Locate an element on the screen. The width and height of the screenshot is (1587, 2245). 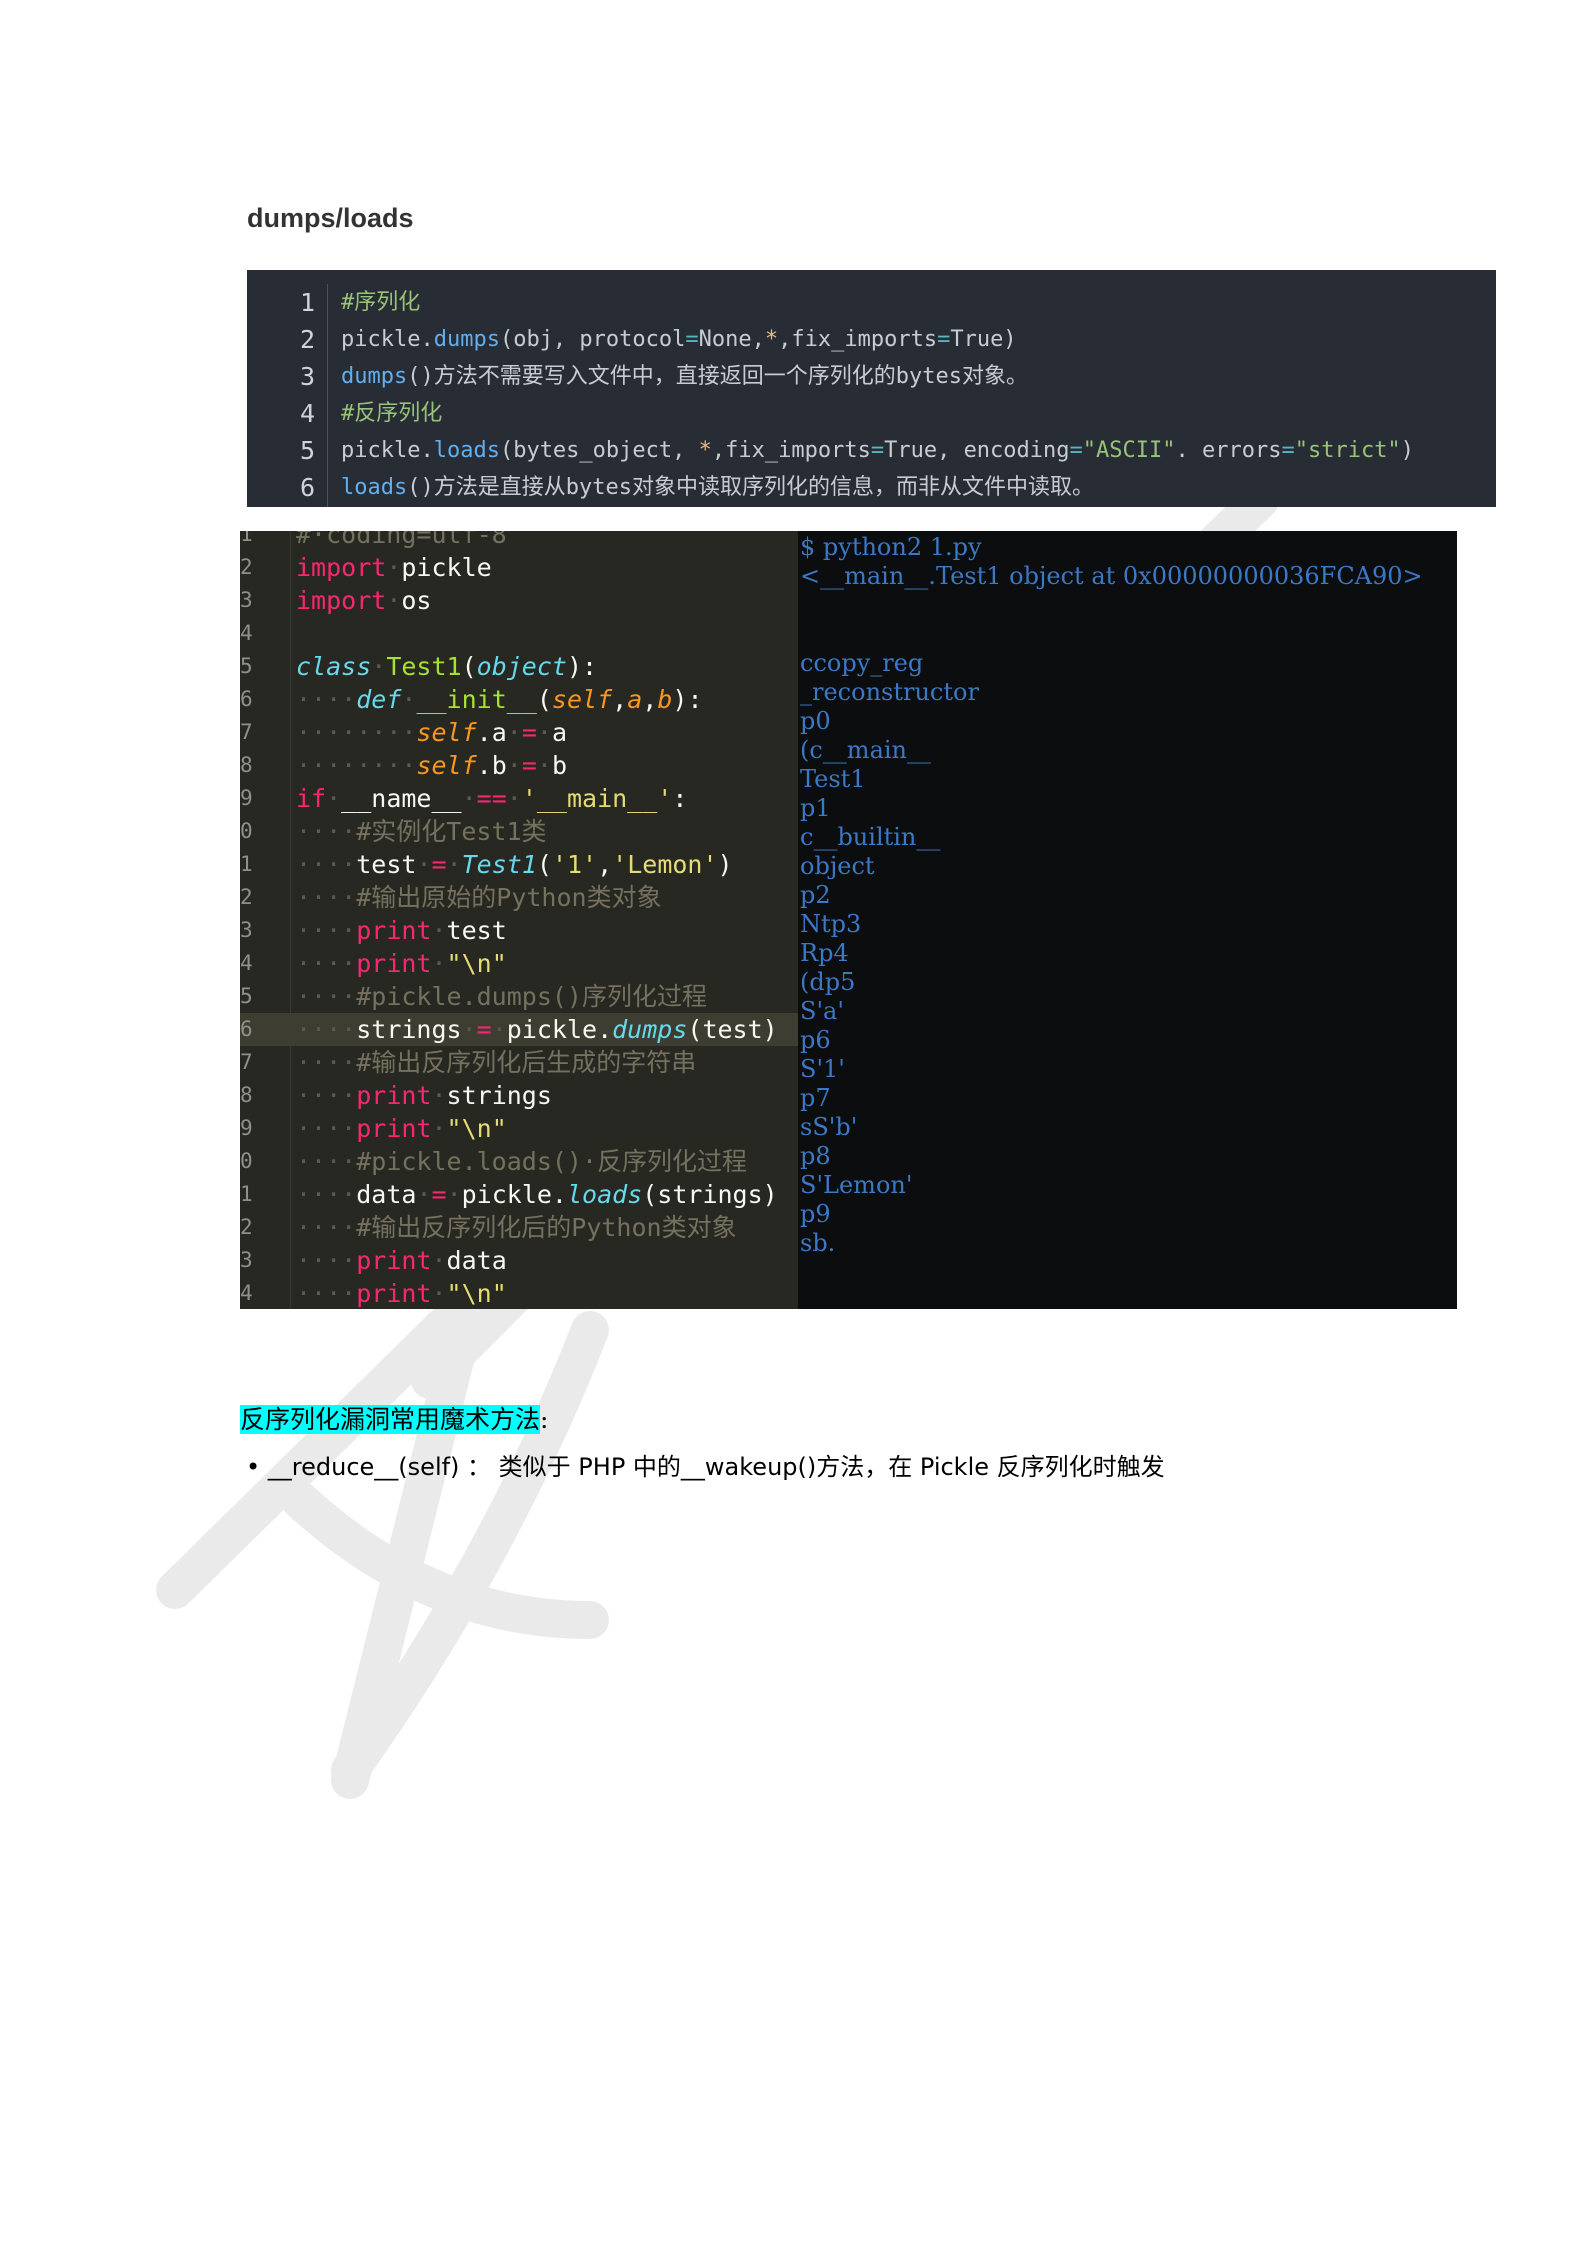
terminal-line: S'1' is located at coordinates (822, 1069).